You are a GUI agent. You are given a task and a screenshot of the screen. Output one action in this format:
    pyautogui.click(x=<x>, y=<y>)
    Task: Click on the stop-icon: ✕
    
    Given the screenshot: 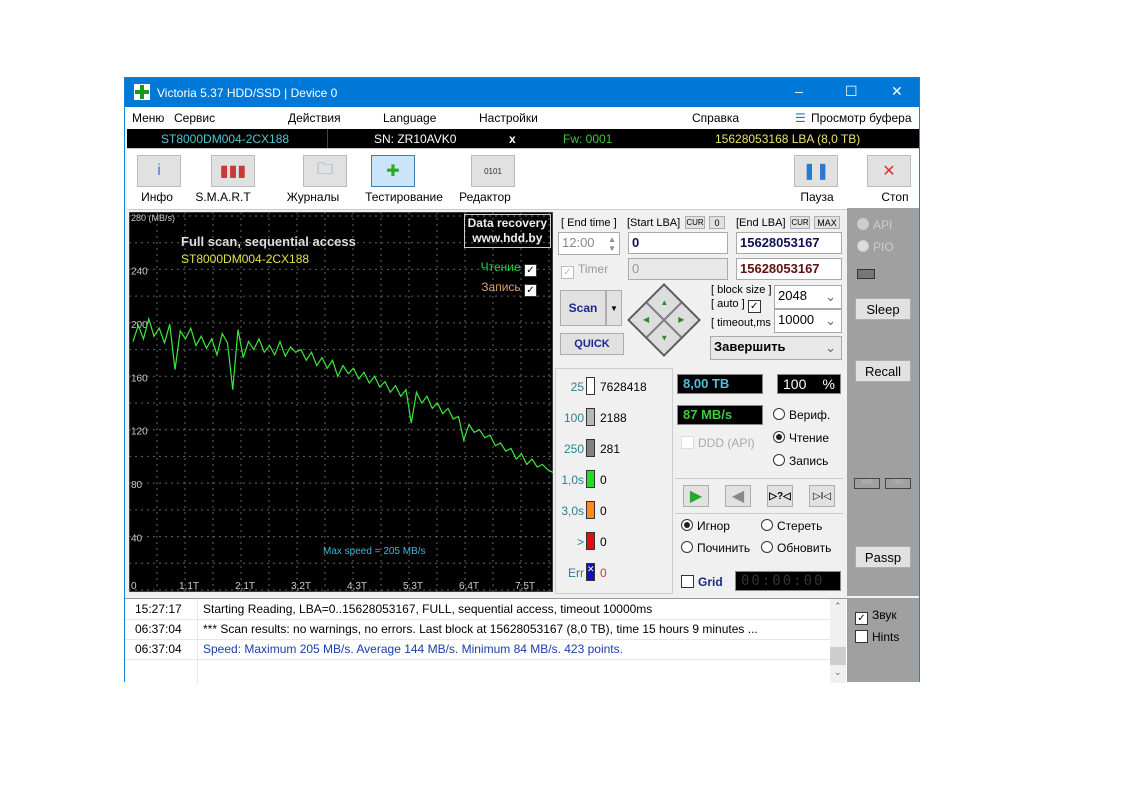 What is the action you would take?
    pyautogui.click(x=889, y=171)
    